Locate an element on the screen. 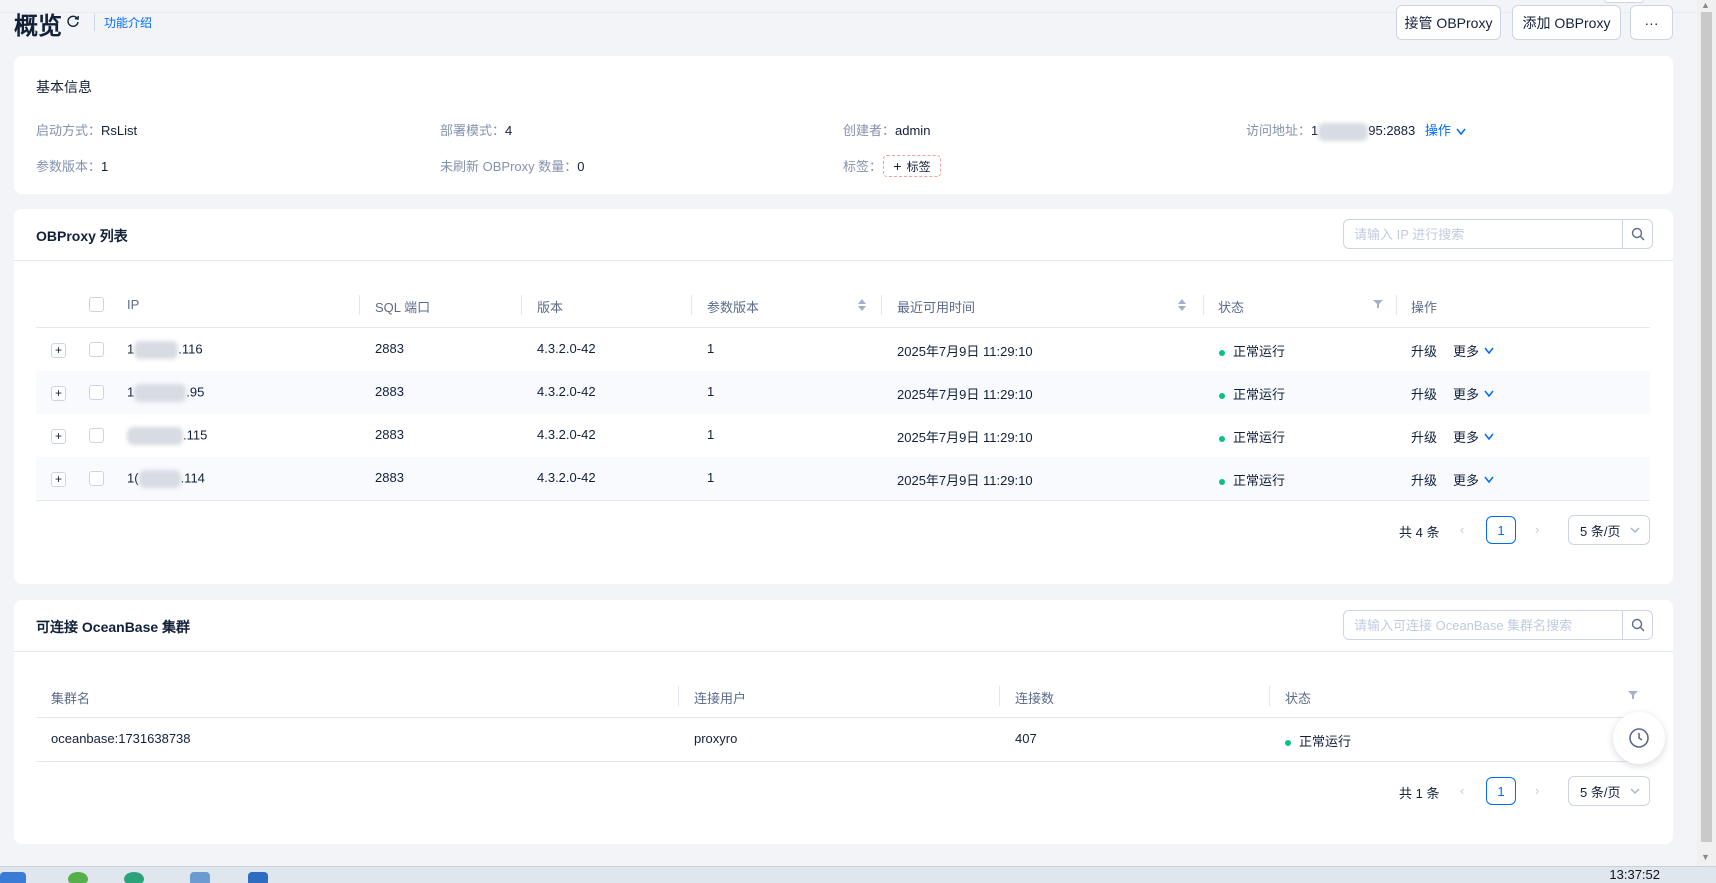 Image resolution: width=1716 pixels, height=883 pixels. scroll-up-icon: ▲ is located at coordinates (1705, 5).